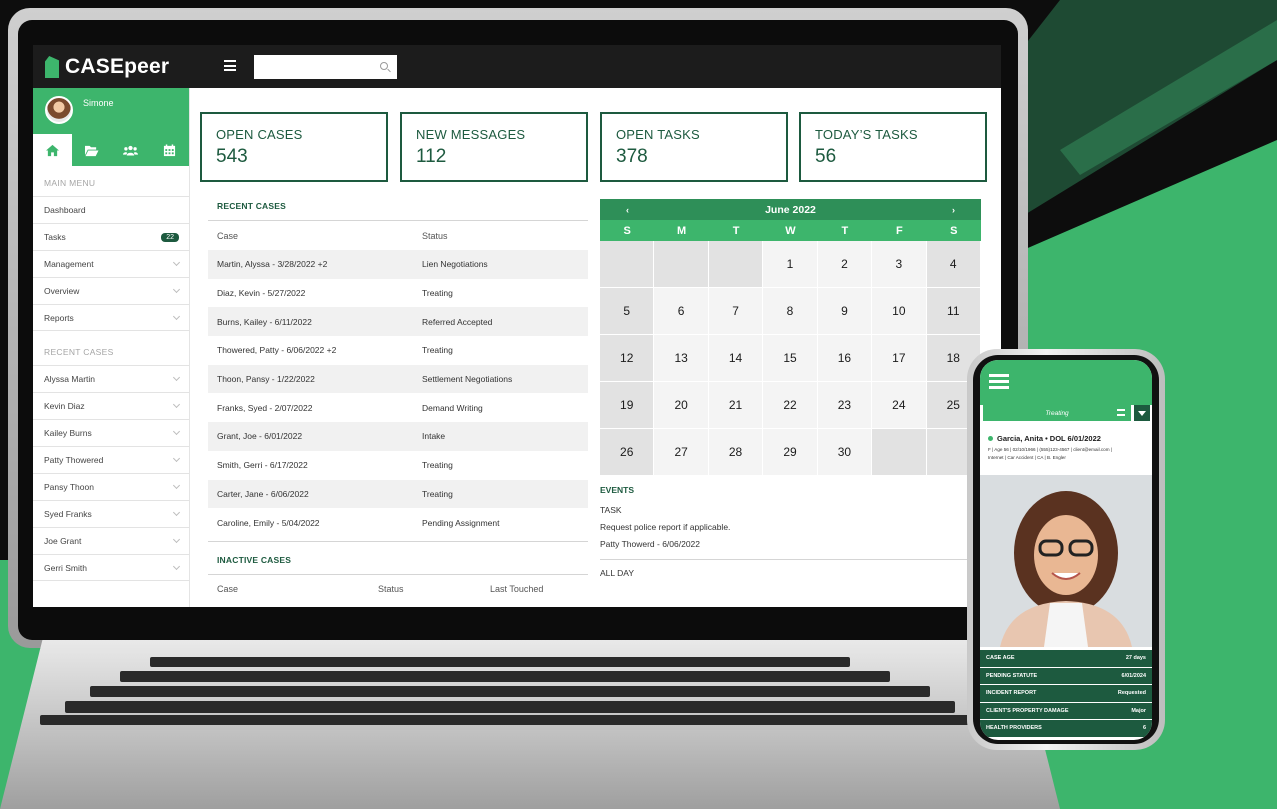 The width and height of the screenshot is (1277, 809). Describe the element at coordinates (736, 358) in the screenshot. I see `calendar-day: 14` at that location.